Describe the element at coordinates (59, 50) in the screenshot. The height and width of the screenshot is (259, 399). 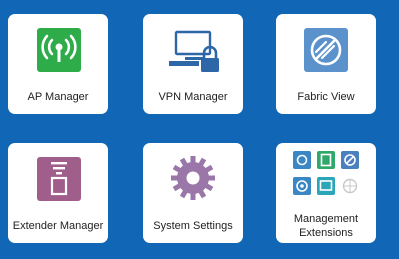
I see `wireless-signal-icon` at that location.